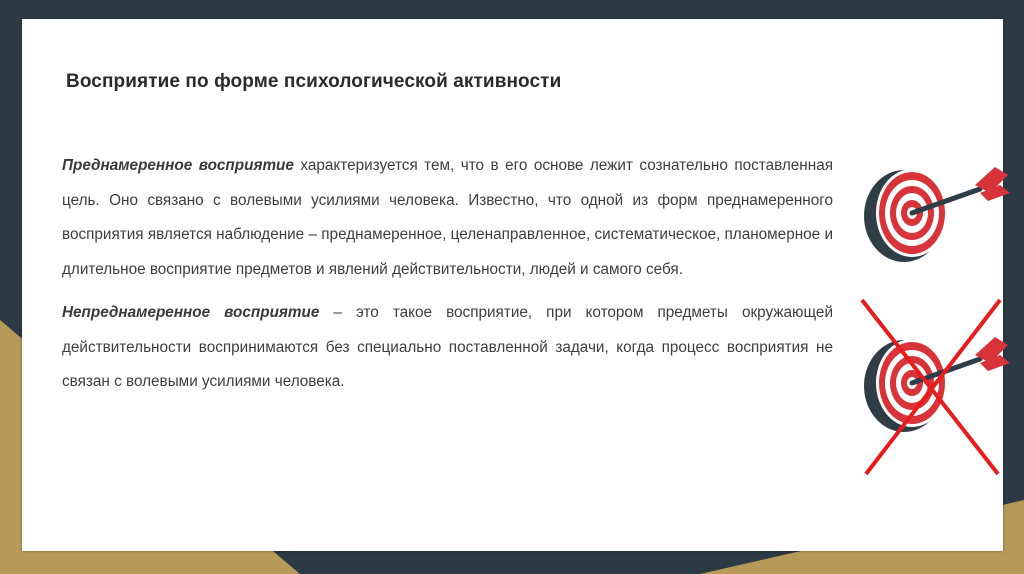  I want to click on target-with-arrow-icon, so click(937, 214).